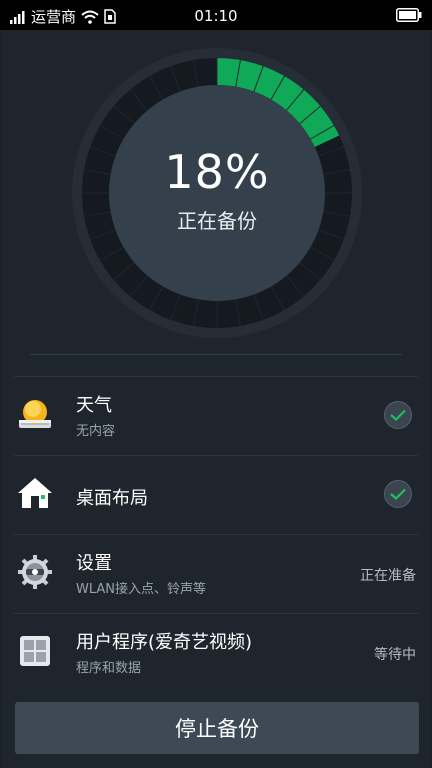 This screenshot has width=432, height=768. Describe the element at coordinates (164, 642) in the screenshot. I see `item-title: 用户程序(爱奇艺视频)` at that location.